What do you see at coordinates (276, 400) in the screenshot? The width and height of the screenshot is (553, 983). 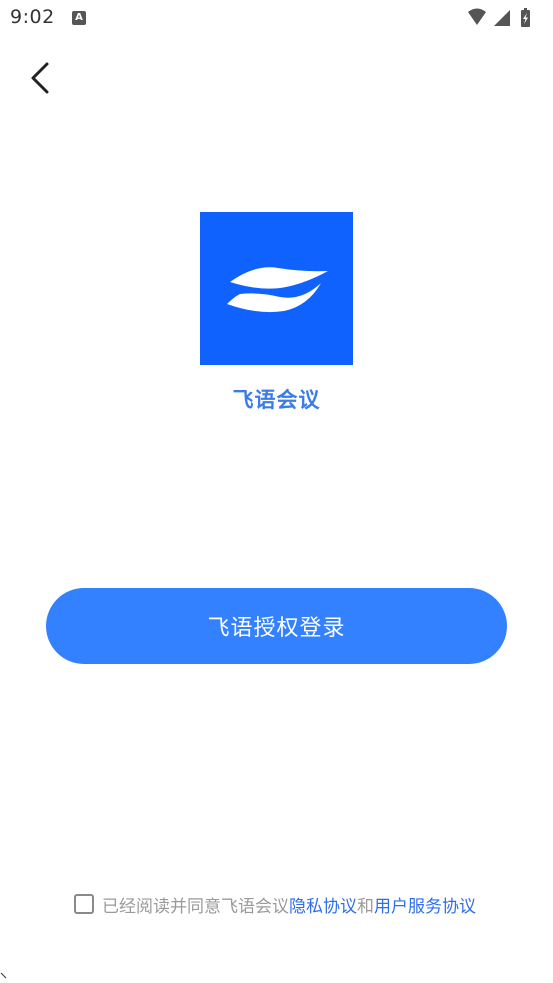 I see `app-name: 飞语会议` at bounding box center [276, 400].